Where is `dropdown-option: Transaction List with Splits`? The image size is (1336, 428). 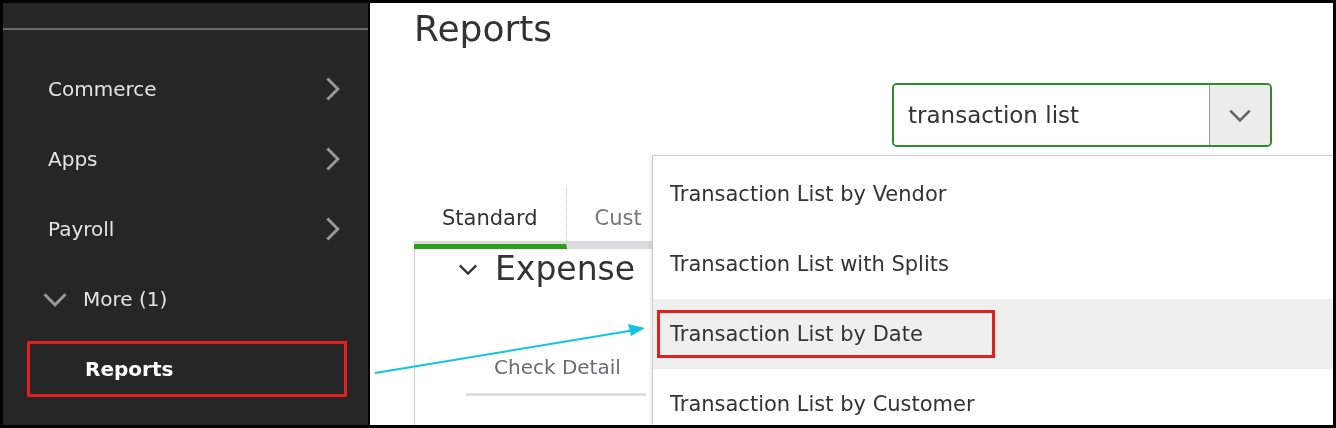
dropdown-option: Transaction List with Splits is located at coordinates (993, 264).